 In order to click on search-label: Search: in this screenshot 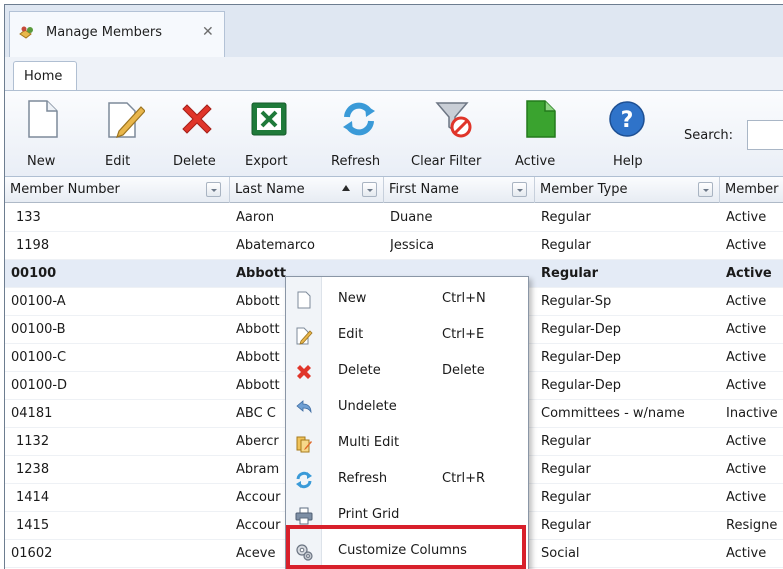, I will do `click(709, 135)`.